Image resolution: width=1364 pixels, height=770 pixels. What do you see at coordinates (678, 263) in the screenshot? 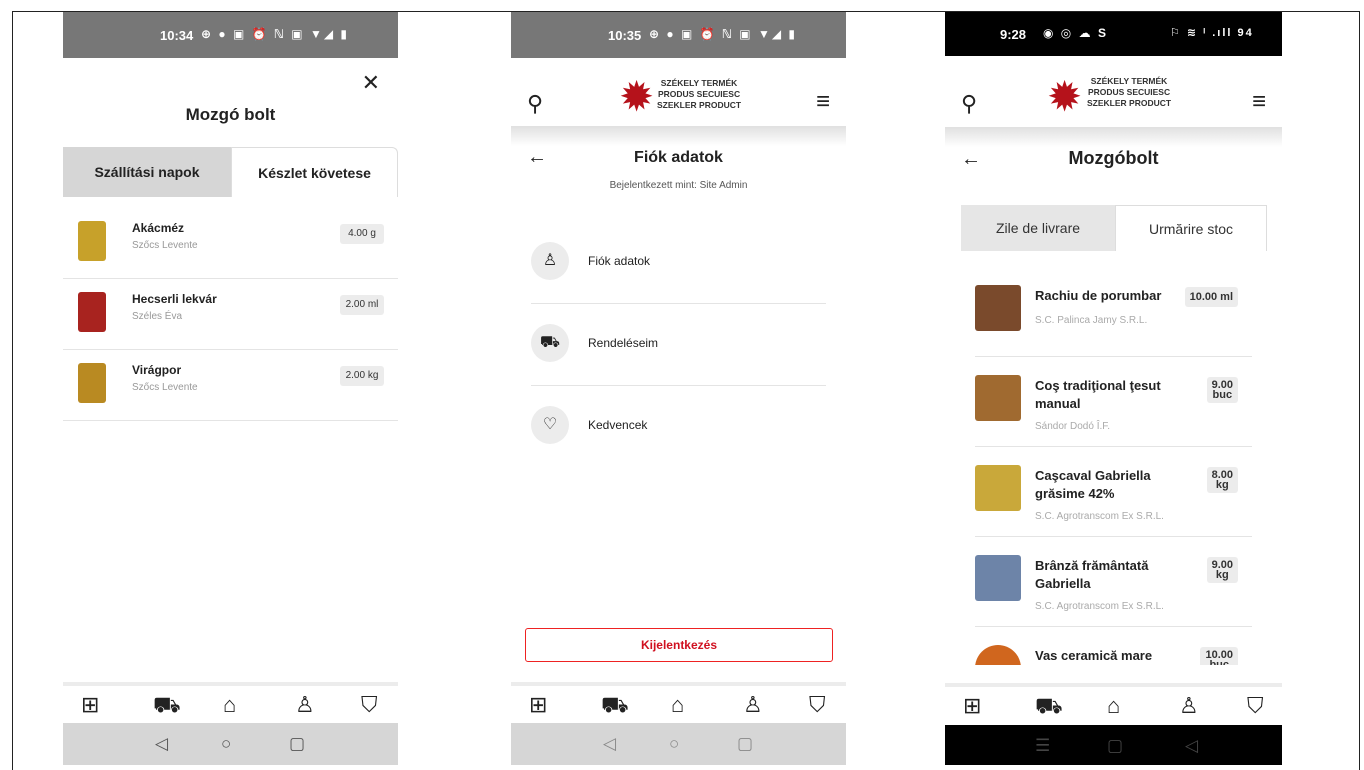
I see `menu-item-account: ♙ Fiók adatok` at bounding box center [678, 263].